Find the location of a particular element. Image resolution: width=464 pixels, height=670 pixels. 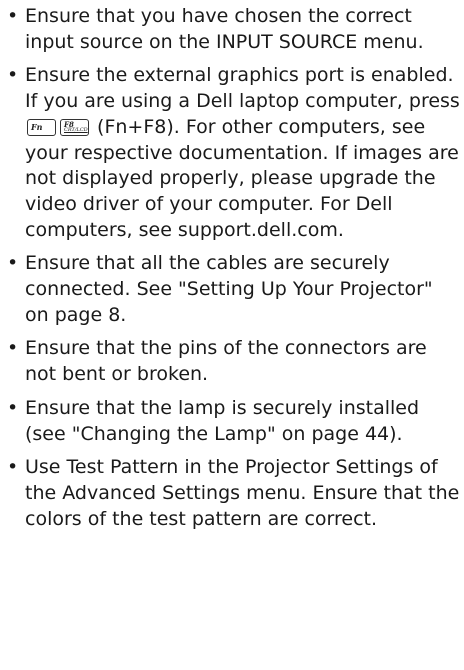

fn-key-icon: Fn is located at coordinates (41, 127).